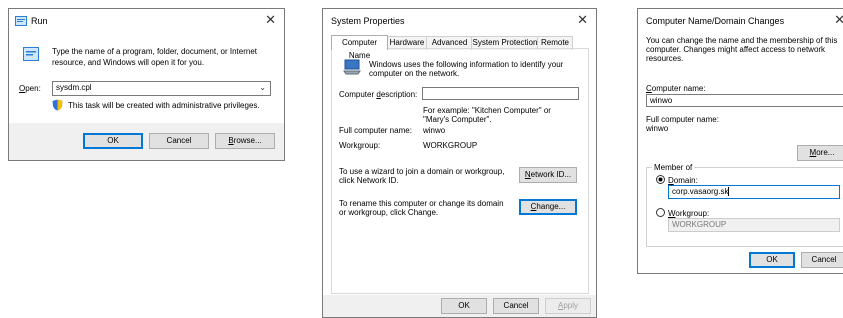 This screenshot has height=318, width=843. What do you see at coordinates (459, 21) in the screenshot?
I see `sysprops-titlebar: System Properties ✕` at bounding box center [459, 21].